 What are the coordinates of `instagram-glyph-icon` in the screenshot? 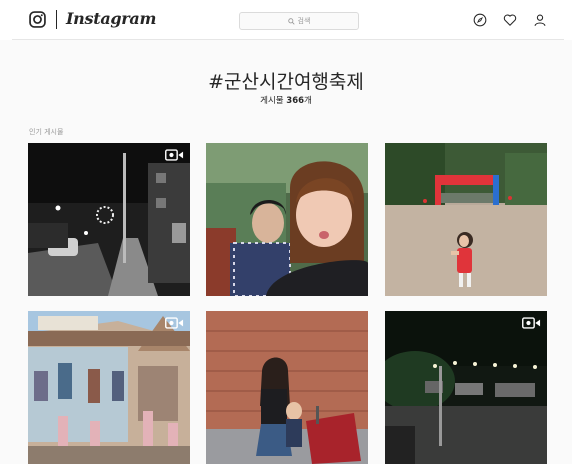 It's located at (37, 19).